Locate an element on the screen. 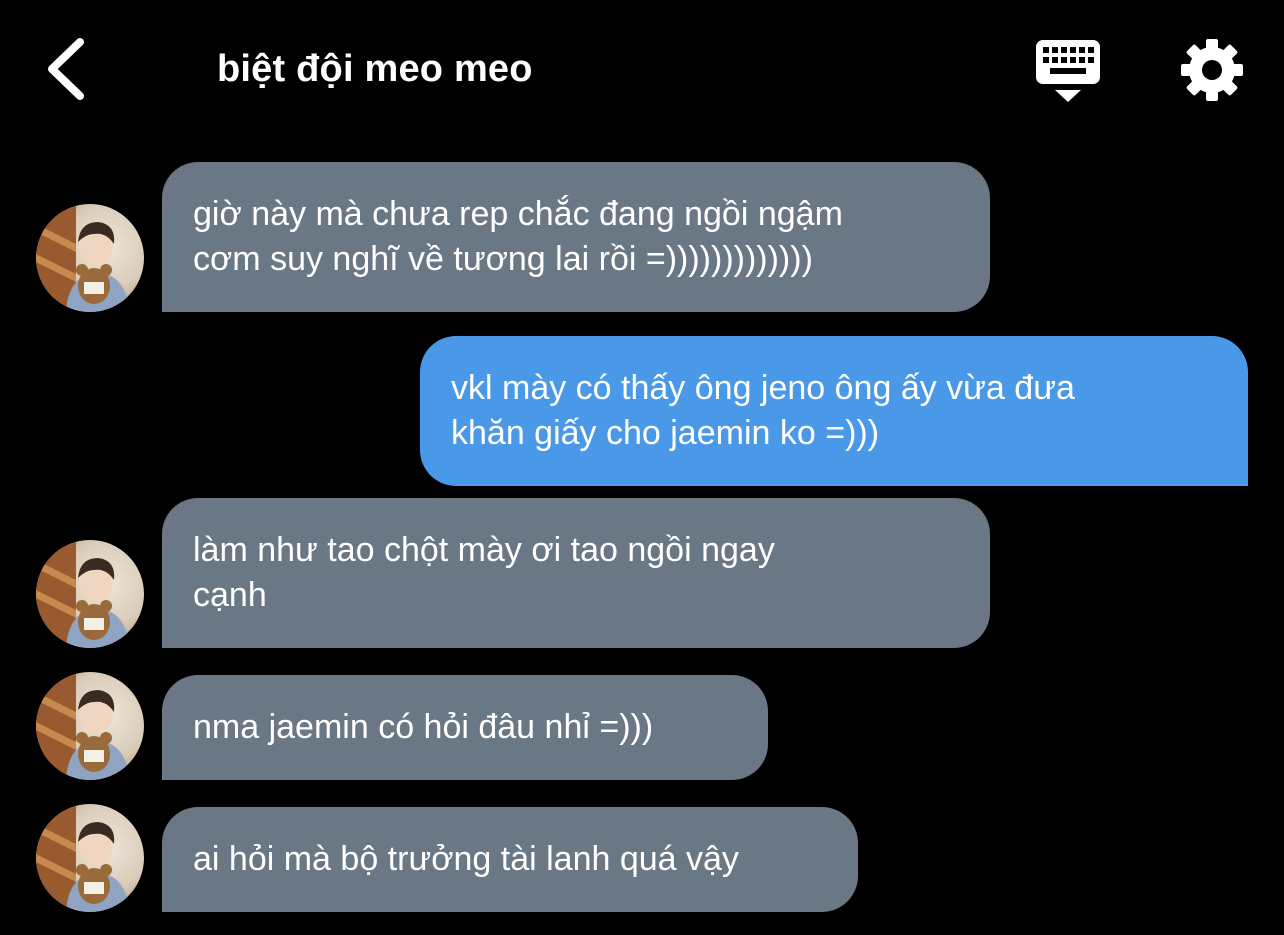 This screenshot has height=935, width=1284. message-text-line: ai hỏi mà bộ trưởng tài lanh quá vậy is located at coordinates (466, 859).